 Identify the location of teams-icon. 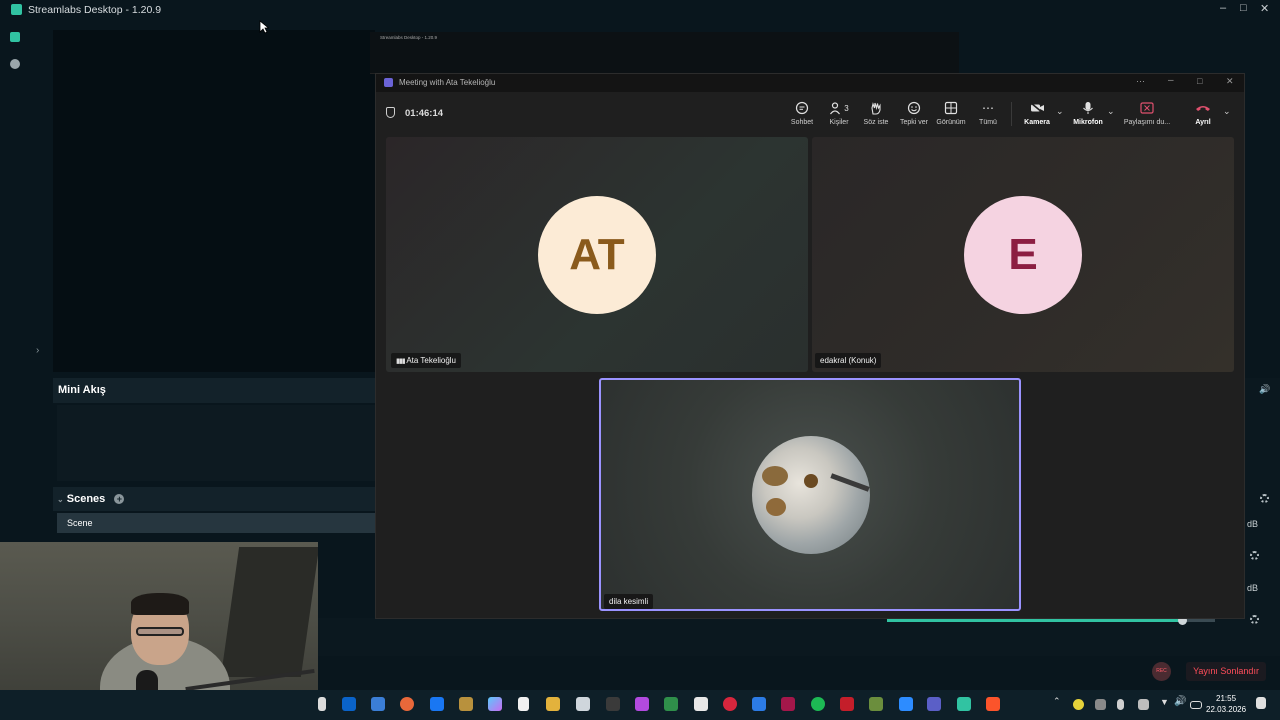
(934, 704).